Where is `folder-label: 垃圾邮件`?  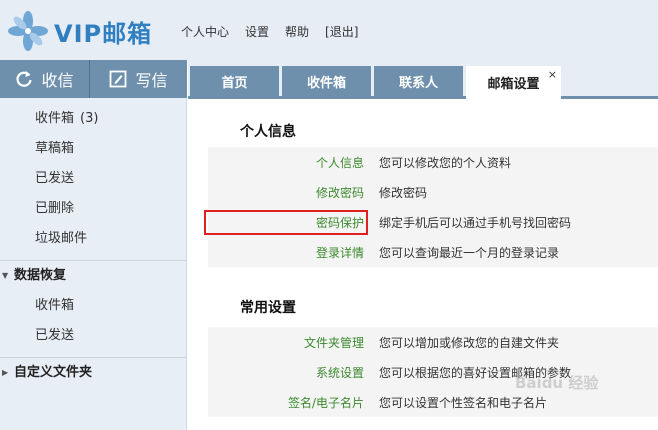
folder-label: 垃圾邮件 is located at coordinates (61, 238).